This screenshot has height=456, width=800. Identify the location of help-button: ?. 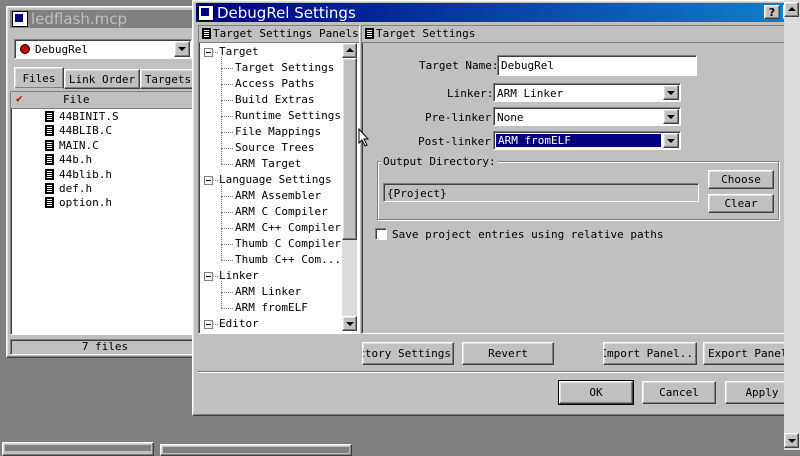
(772, 12).